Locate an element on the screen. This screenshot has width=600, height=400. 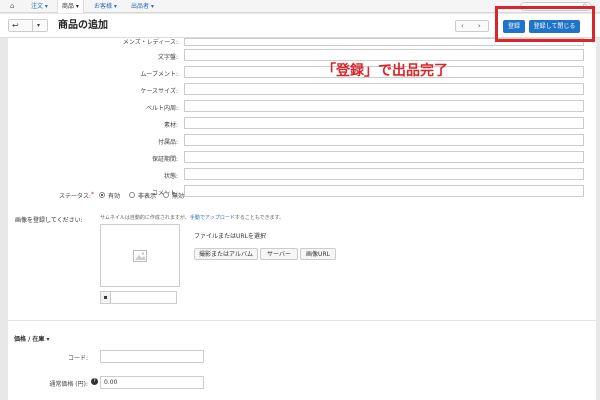
field-label-warranty: 保証期間: is located at coordinates (164, 159).